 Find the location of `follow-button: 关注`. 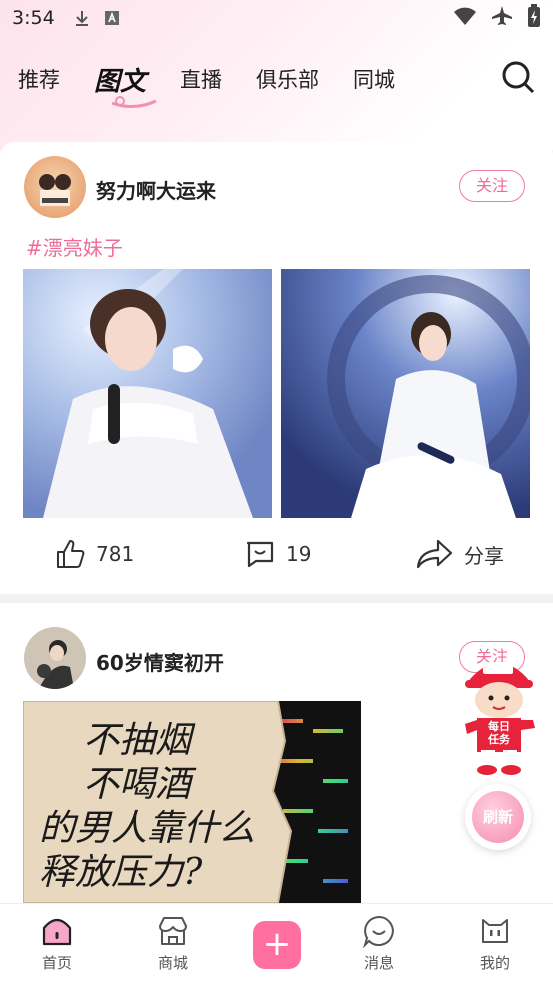

follow-button: 关注 is located at coordinates (492, 186).